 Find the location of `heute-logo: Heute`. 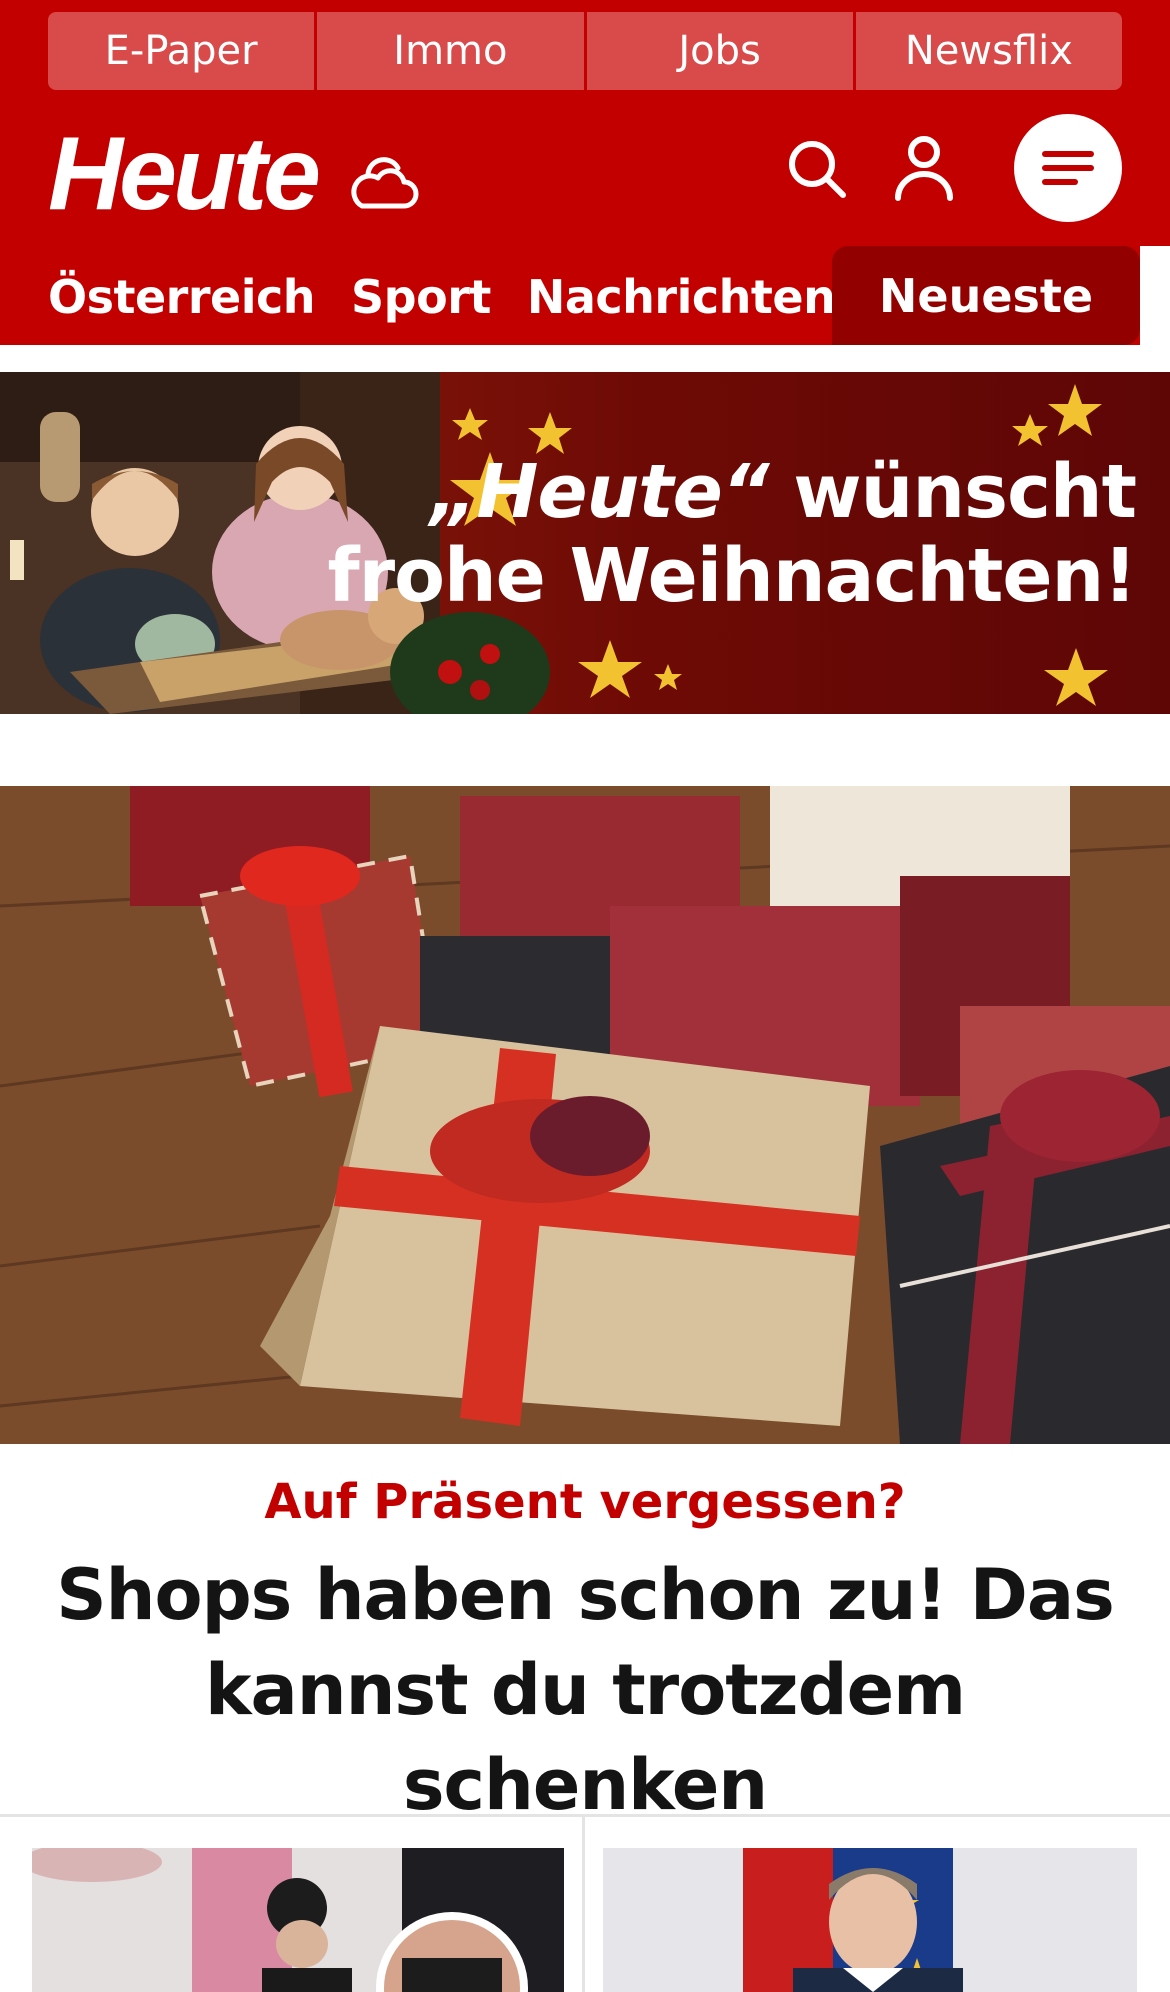

heute-logo: Heute is located at coordinates (184, 174).